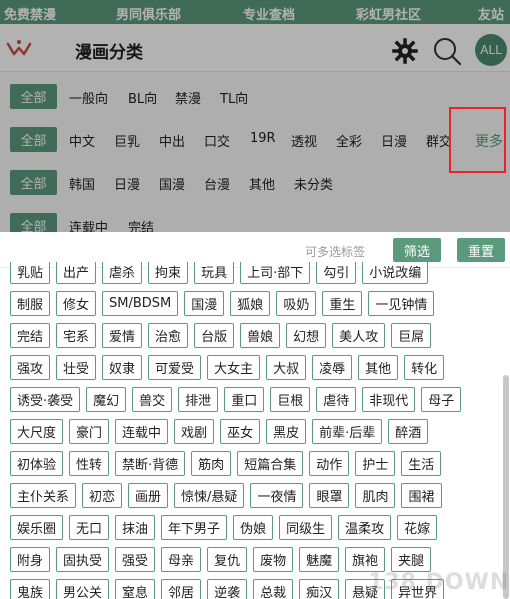 This screenshot has height=599, width=510. What do you see at coordinates (253, 527) in the screenshot?
I see `tag-chip: 伪娘` at bounding box center [253, 527].